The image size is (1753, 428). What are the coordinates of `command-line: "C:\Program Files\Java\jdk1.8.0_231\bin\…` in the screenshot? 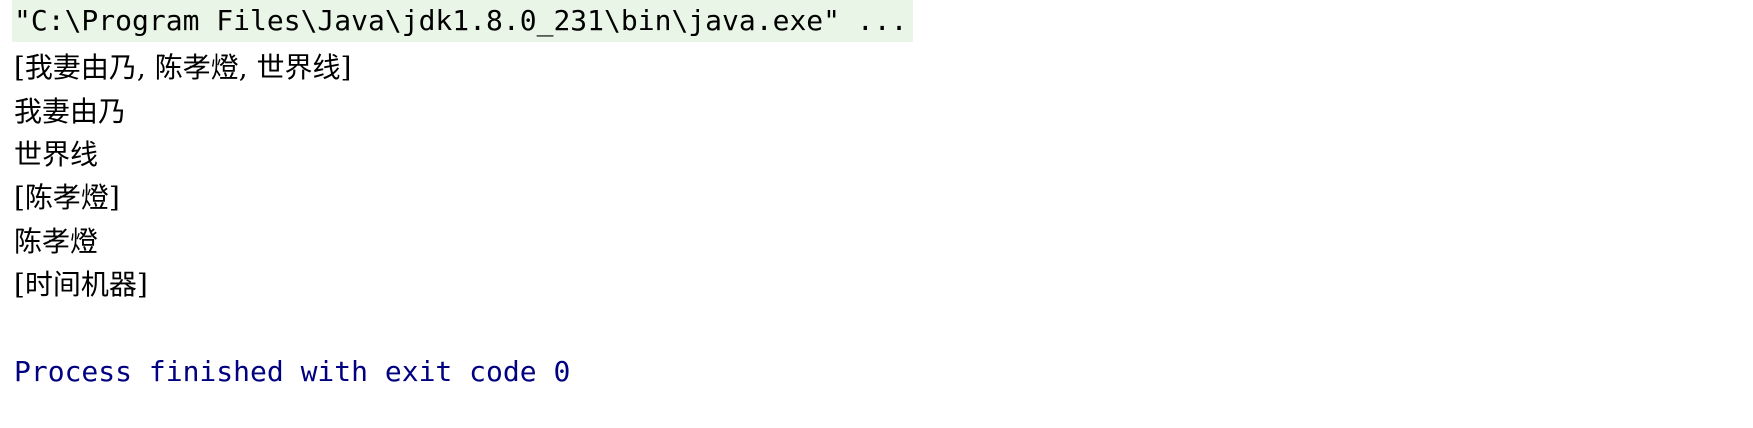 It's located at (463, 21).